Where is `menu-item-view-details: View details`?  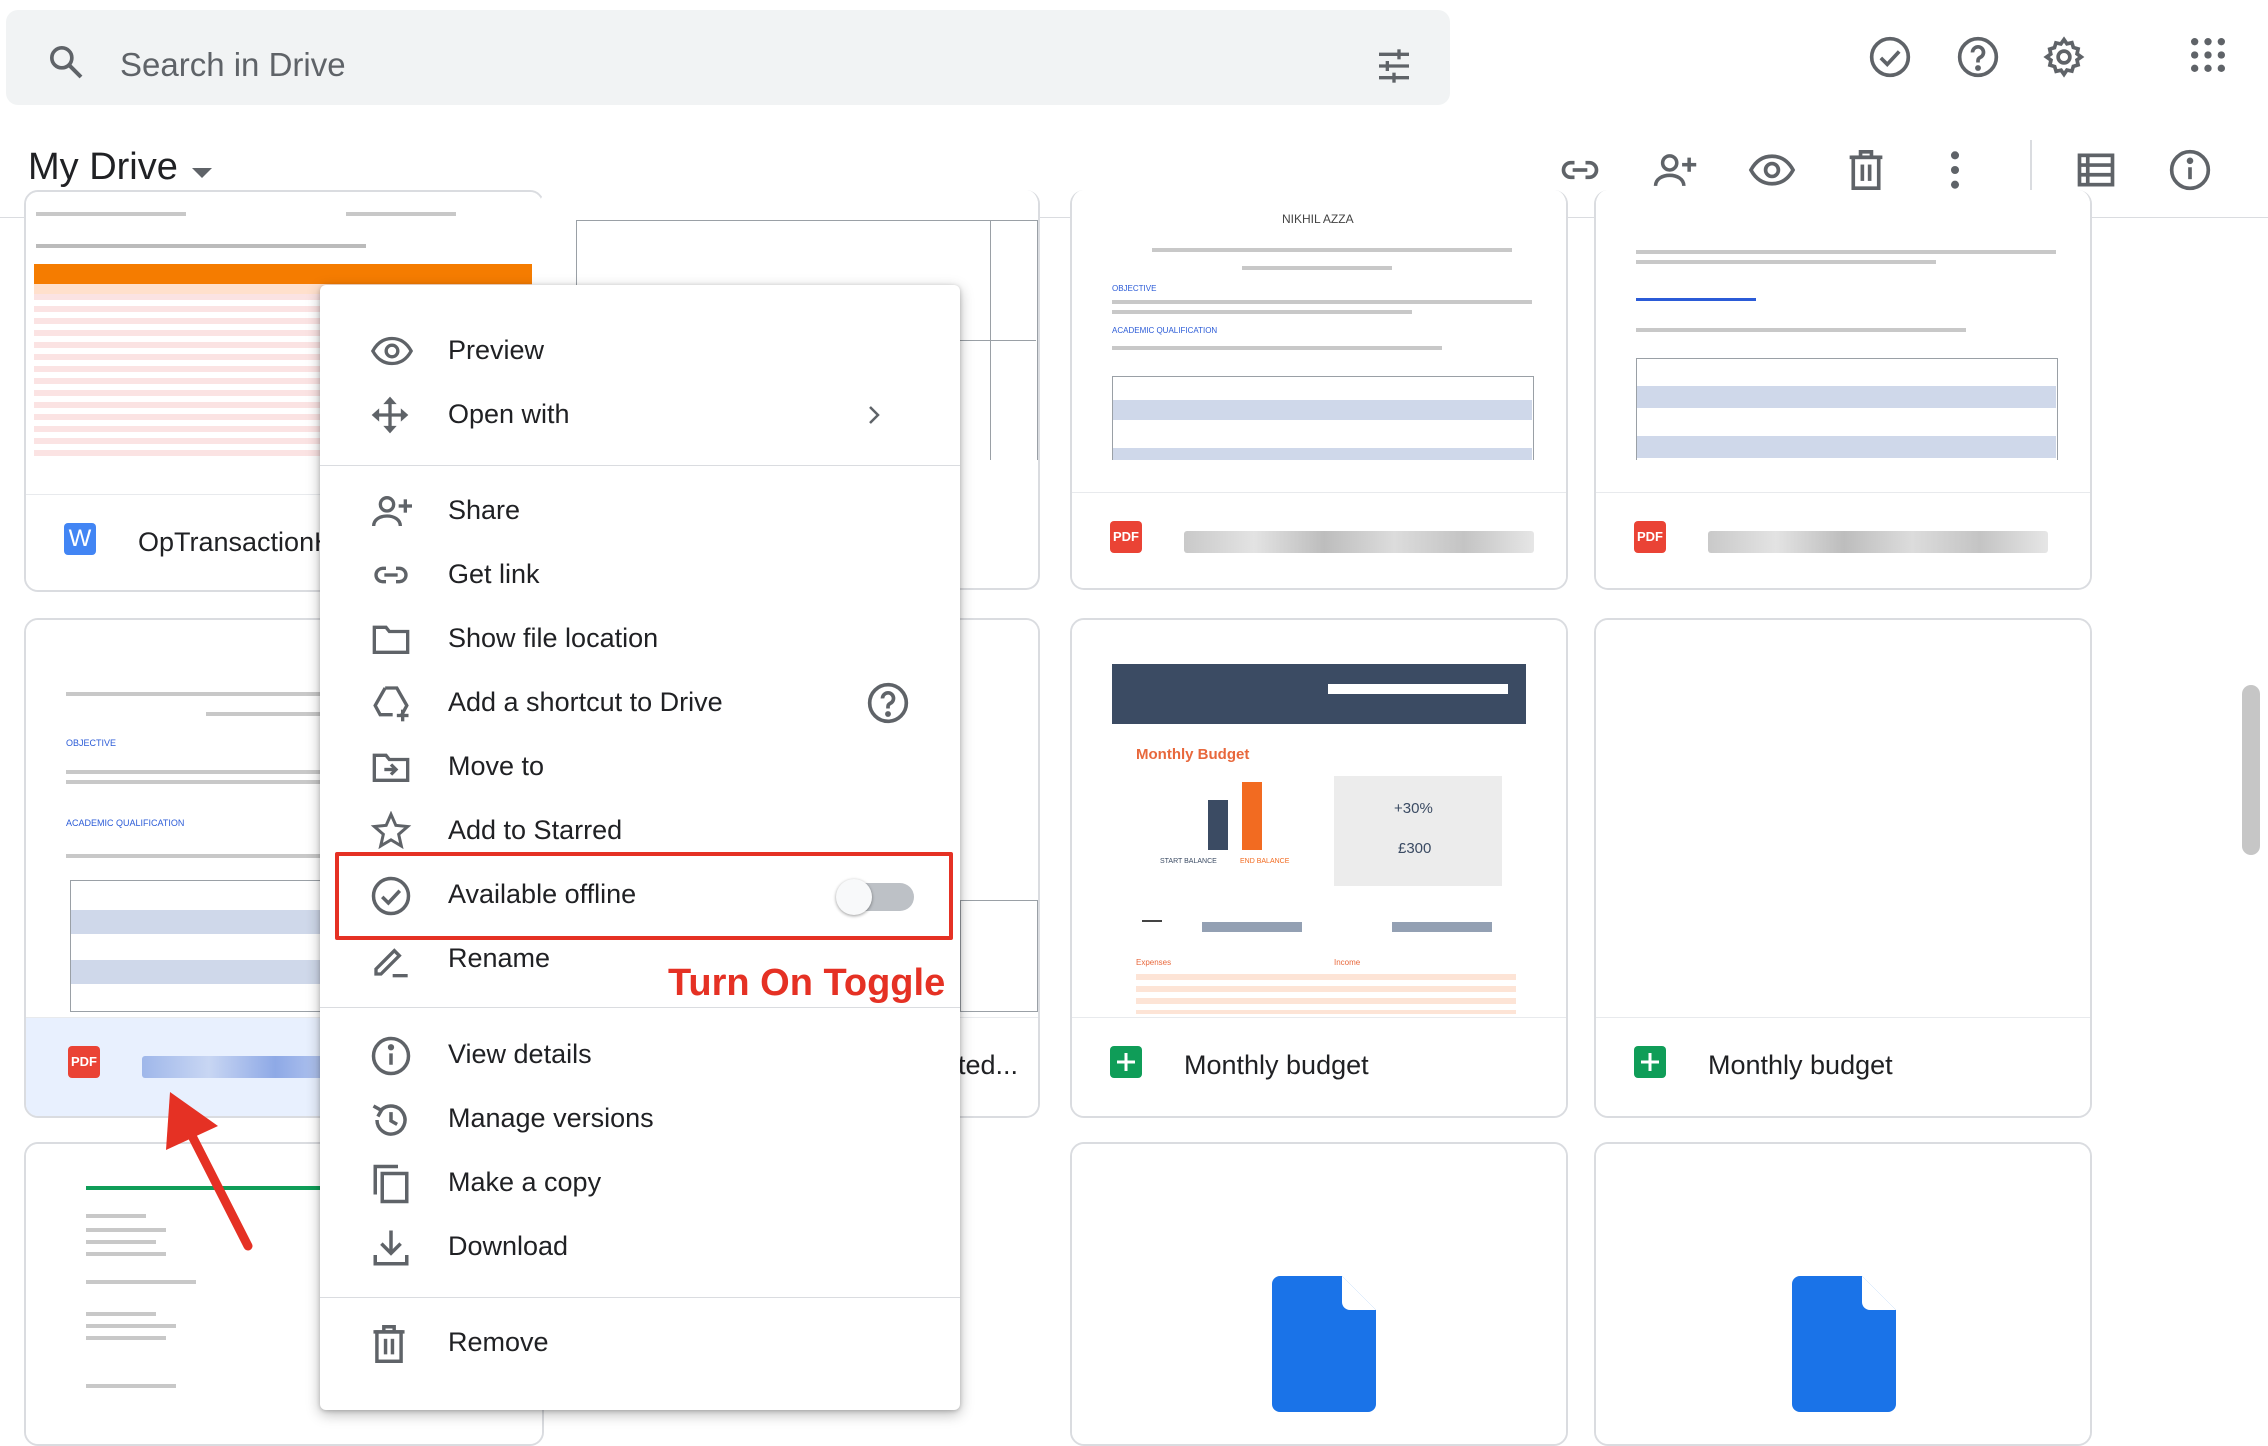 menu-item-view-details: View details is located at coordinates (640, 1055).